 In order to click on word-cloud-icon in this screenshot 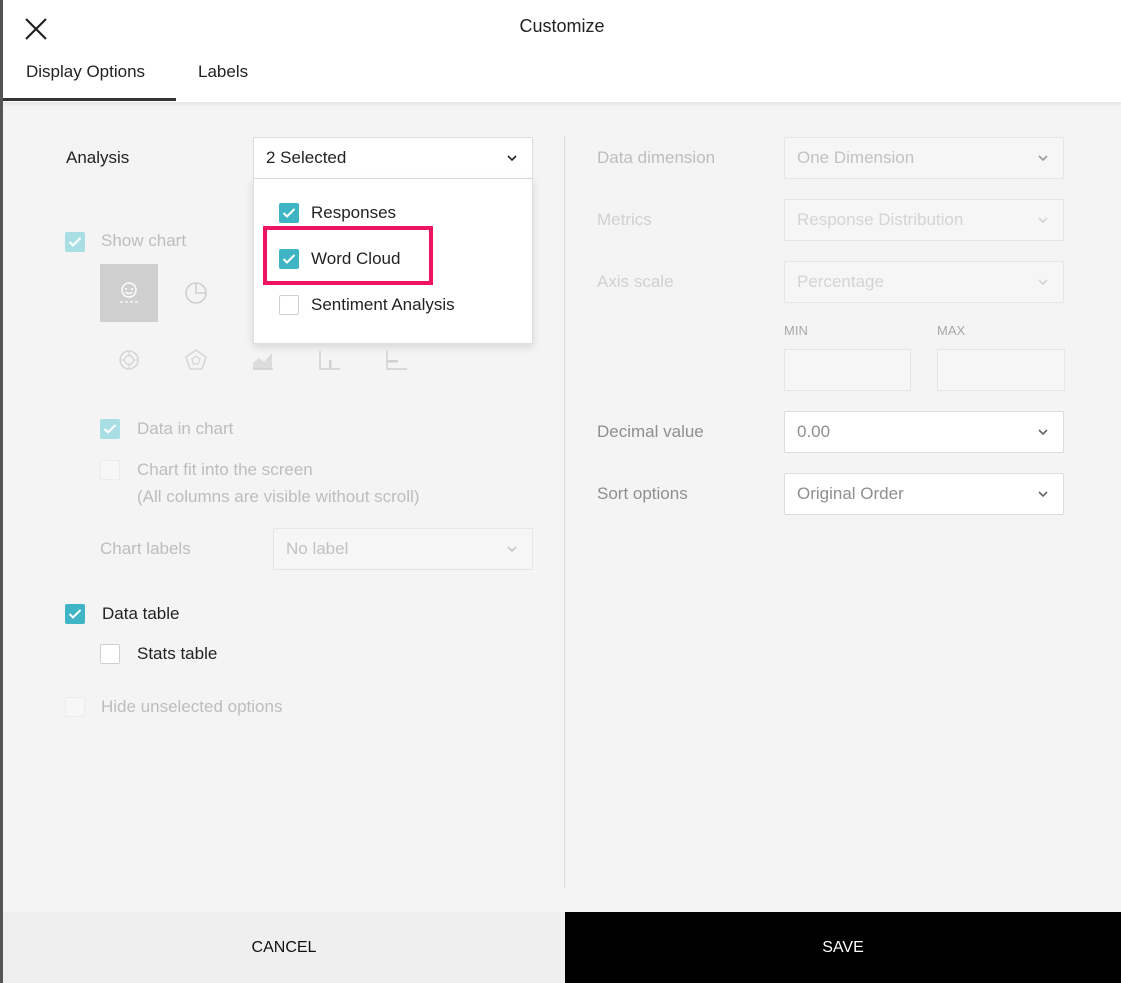, I will do `click(129, 293)`.